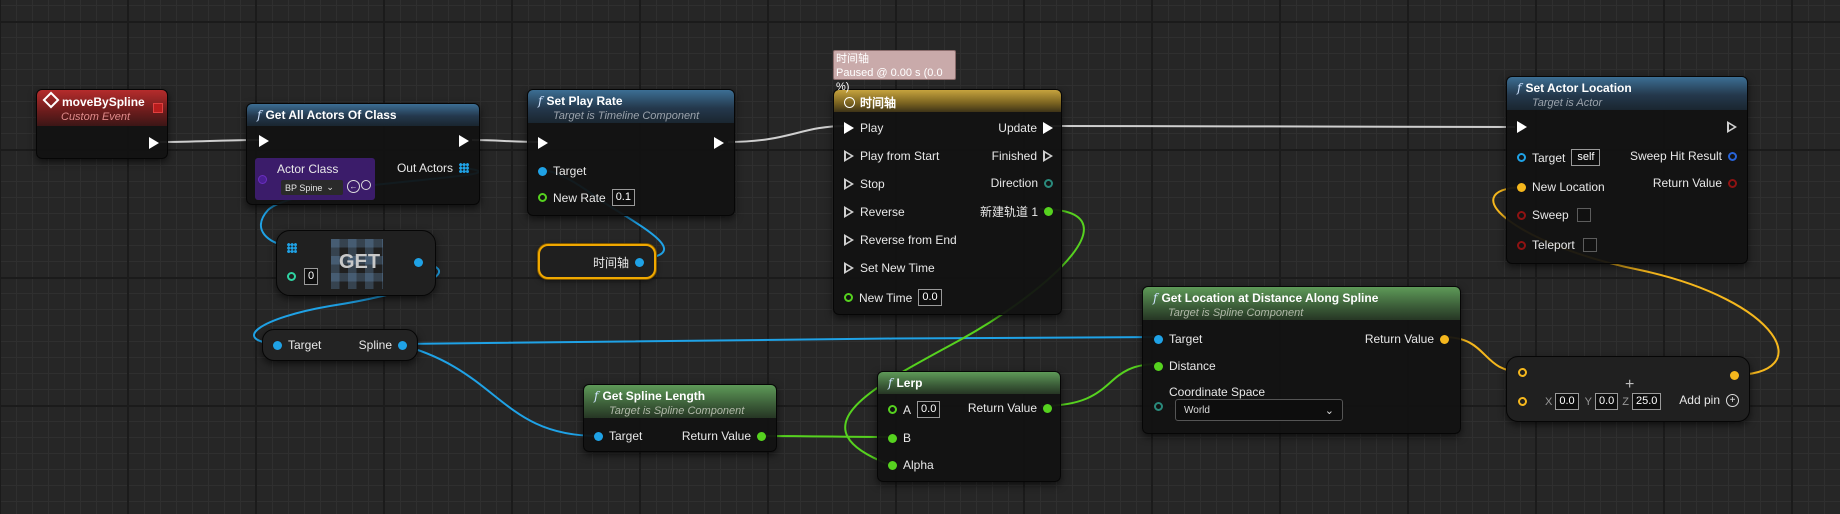  Describe the element at coordinates (1732, 156) in the screenshot. I see `sweep-hit-pin` at that location.